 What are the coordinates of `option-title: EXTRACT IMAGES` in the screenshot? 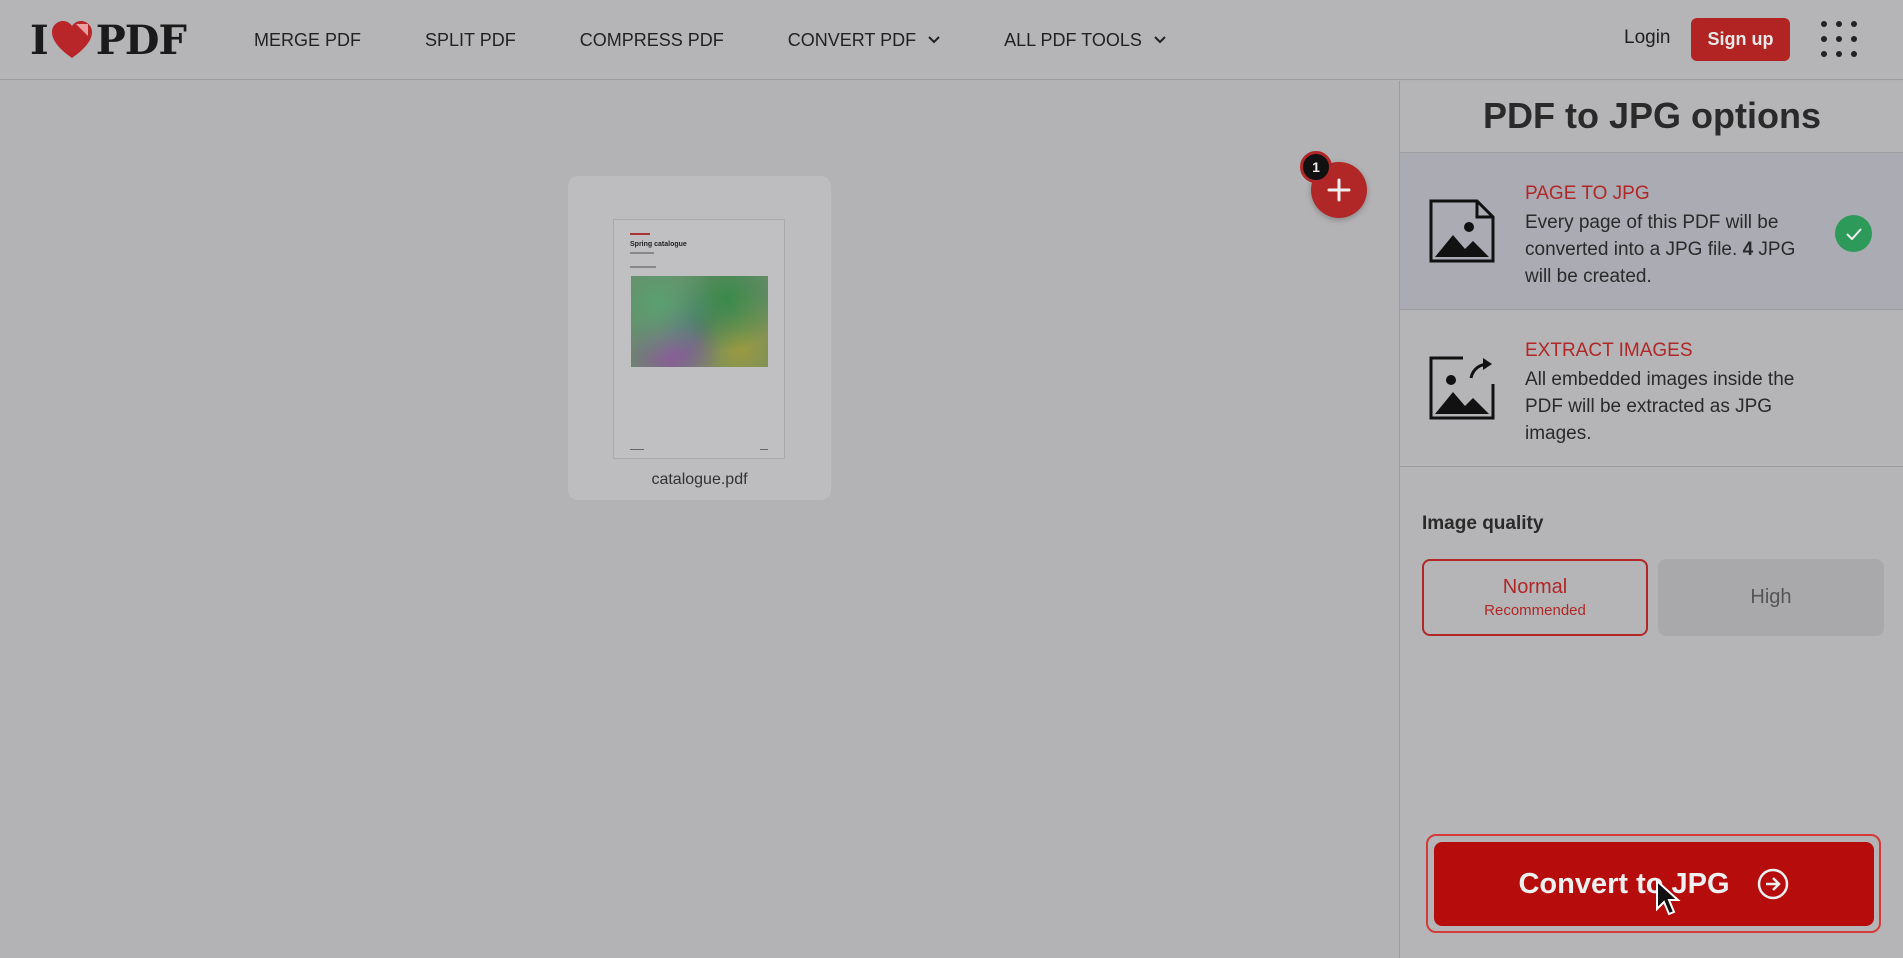 It's located at (1609, 350).